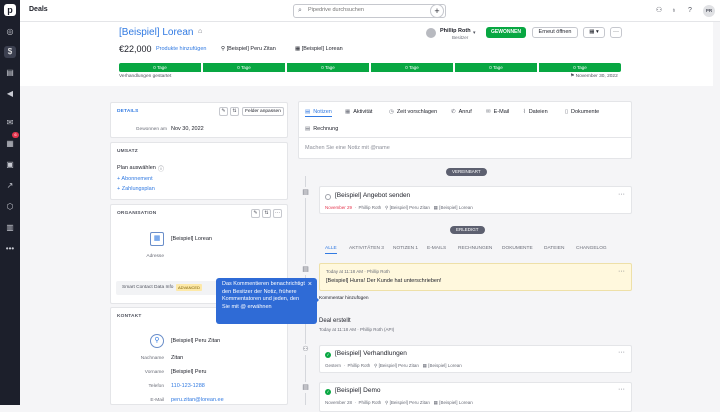 This screenshot has width=720, height=412. What do you see at coordinates (10, 249) in the screenshot?
I see `more-dots-icon: •••` at bounding box center [10, 249].